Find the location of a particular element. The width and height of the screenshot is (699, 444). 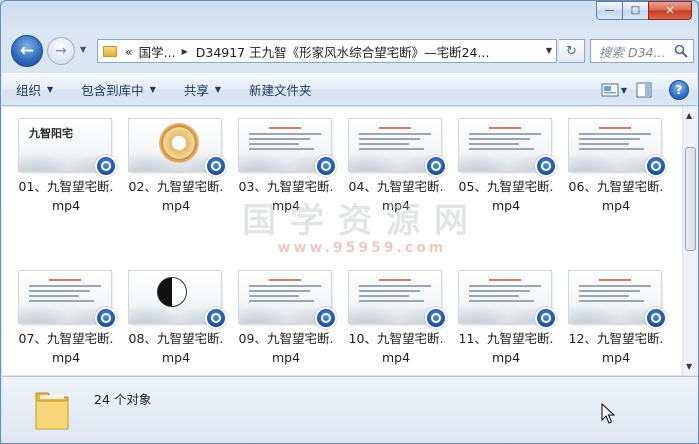

file-item: 10、九智望宅断. mp4 is located at coordinates (389, 319).